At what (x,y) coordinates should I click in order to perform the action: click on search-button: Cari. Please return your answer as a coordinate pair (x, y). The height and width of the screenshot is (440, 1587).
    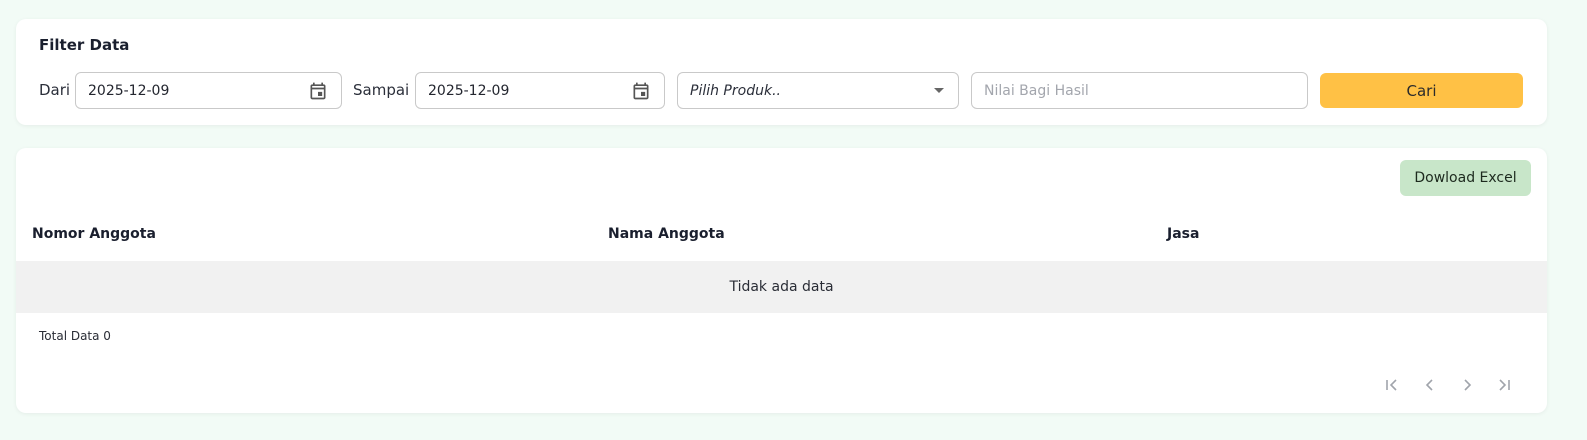
    Looking at the image, I should click on (1421, 90).